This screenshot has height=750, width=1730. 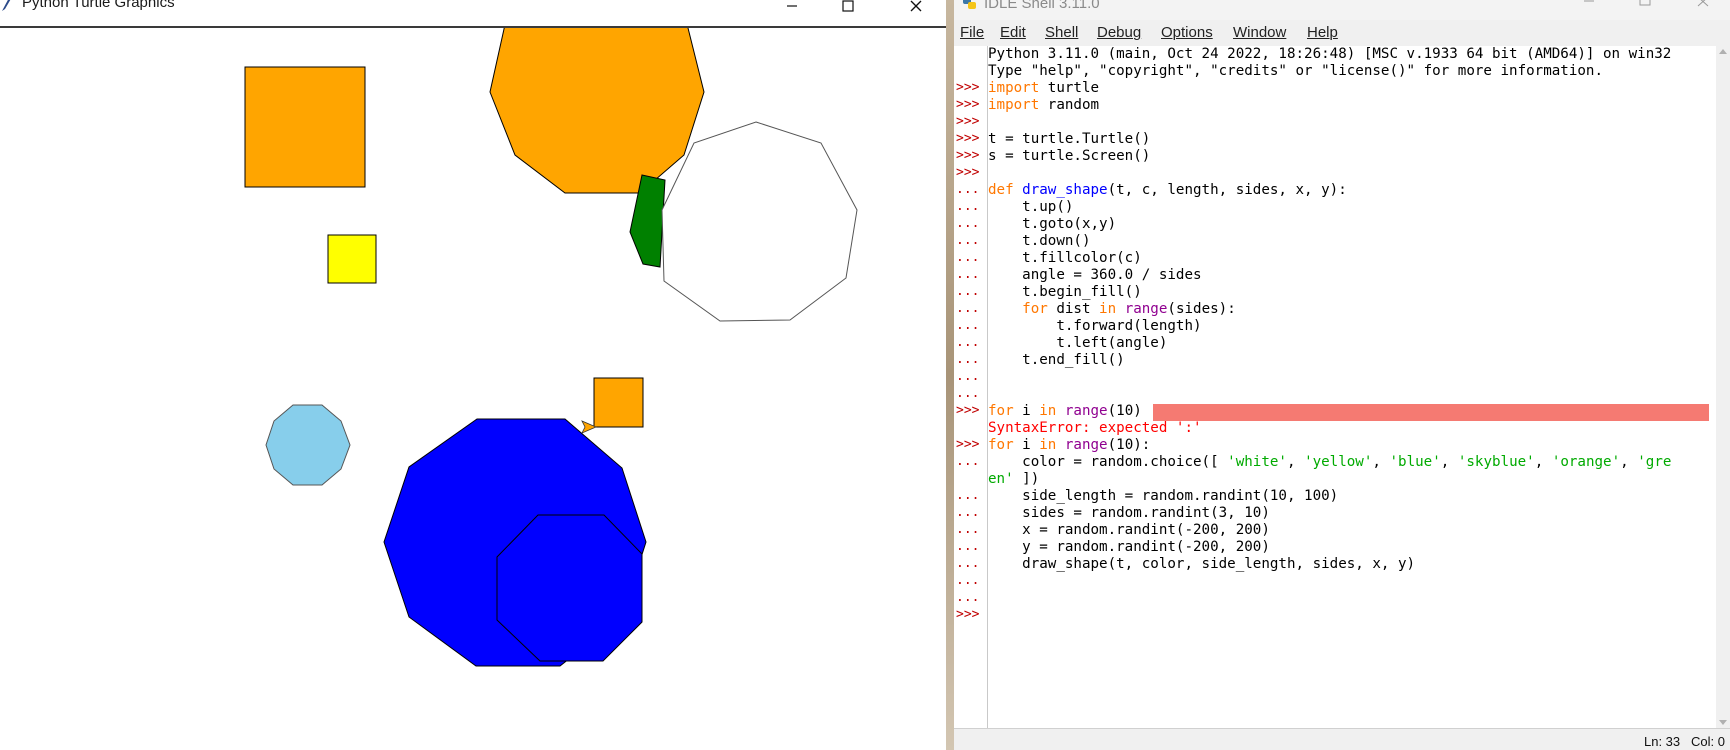 I want to click on menu-options: Options, so click(x=1187, y=32).